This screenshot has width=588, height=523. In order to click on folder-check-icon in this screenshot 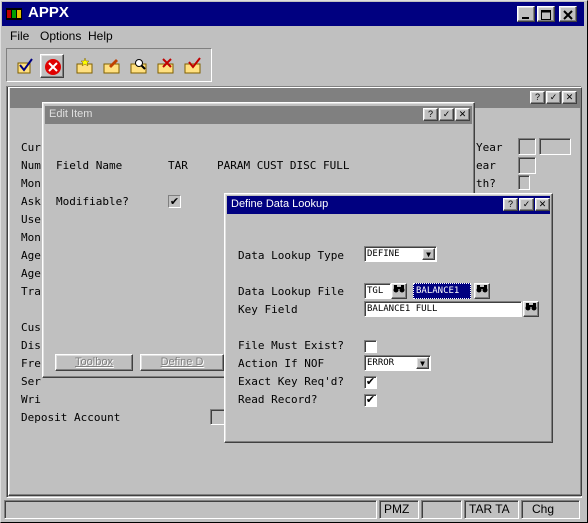, I will do `click(192, 65)`.